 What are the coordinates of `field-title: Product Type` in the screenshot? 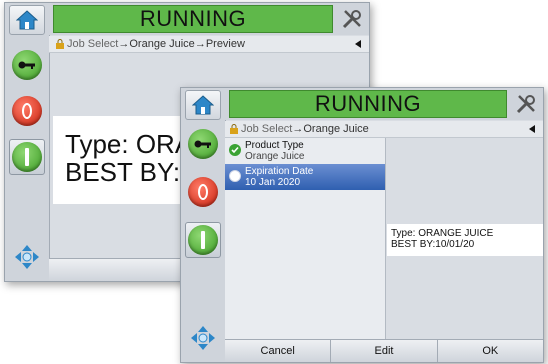 It's located at (274, 145).